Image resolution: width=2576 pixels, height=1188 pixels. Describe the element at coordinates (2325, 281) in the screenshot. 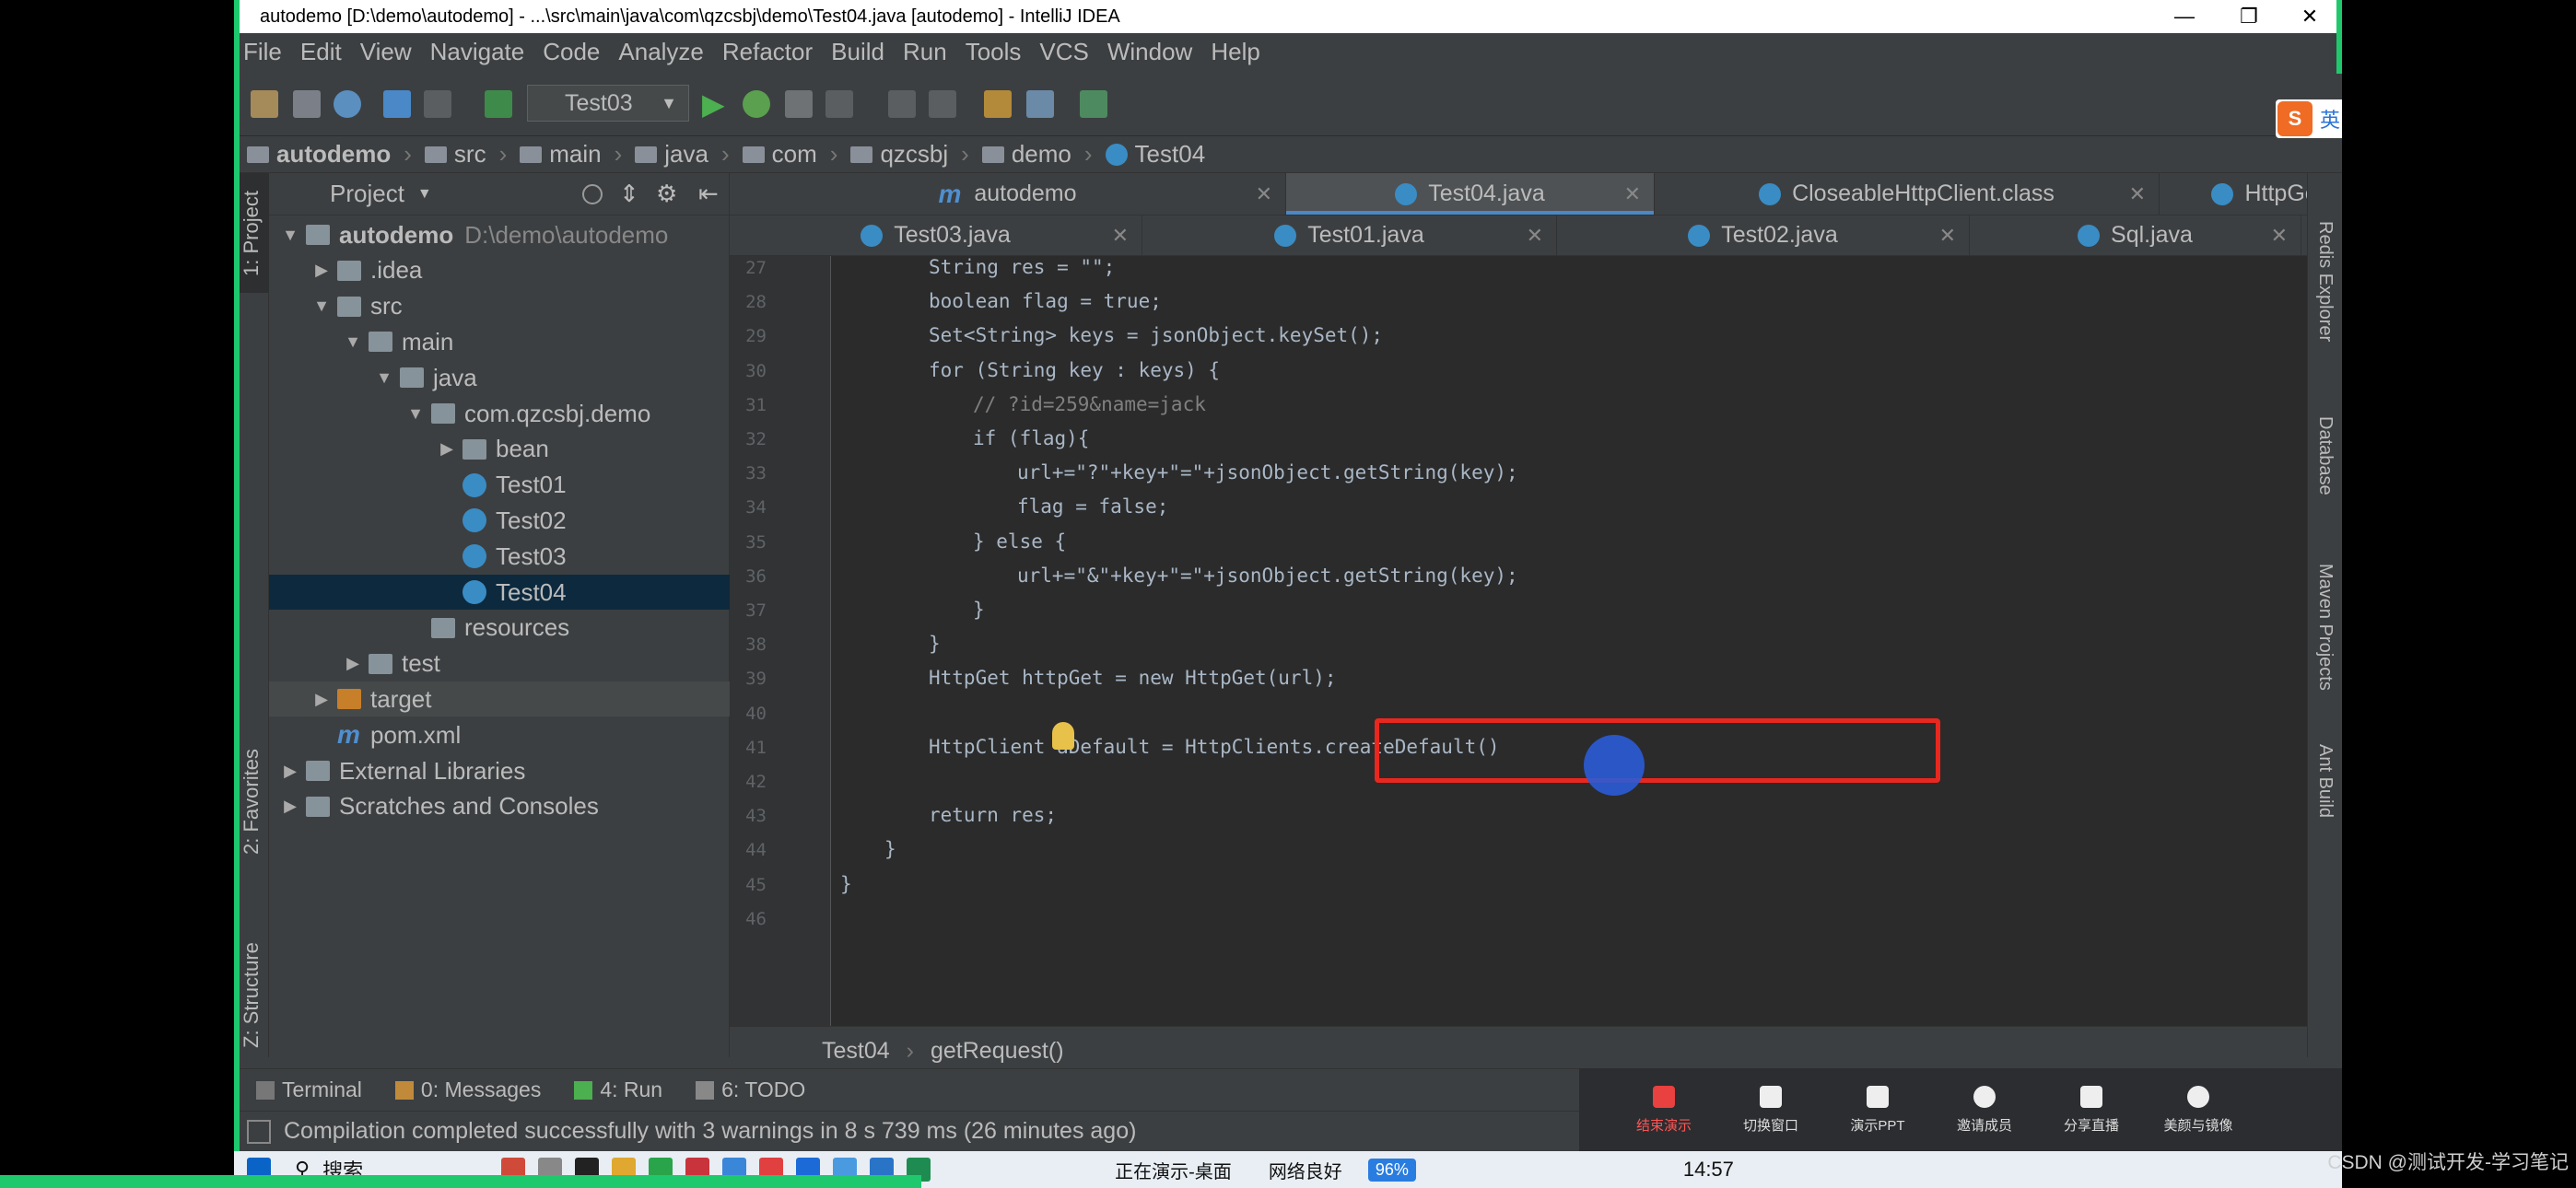

I see `redis-explorer-tab: Redis Explorer` at that location.